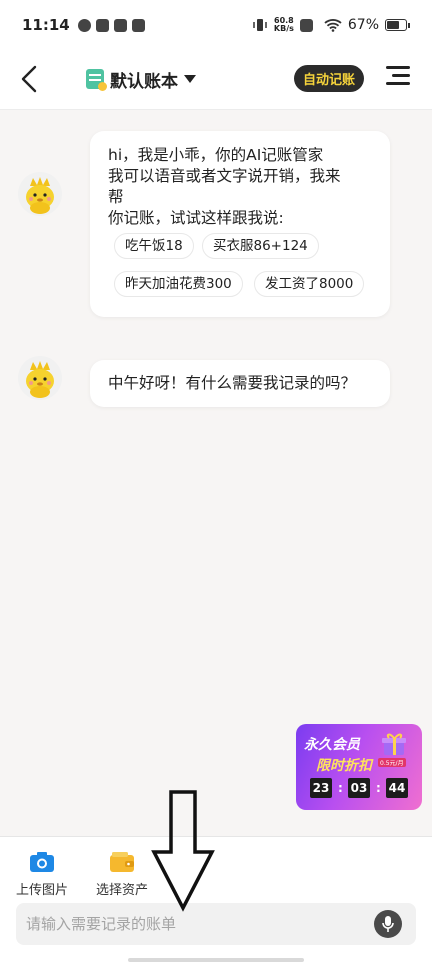 The image size is (432, 964). I want to click on app-icon, so click(120, 25).